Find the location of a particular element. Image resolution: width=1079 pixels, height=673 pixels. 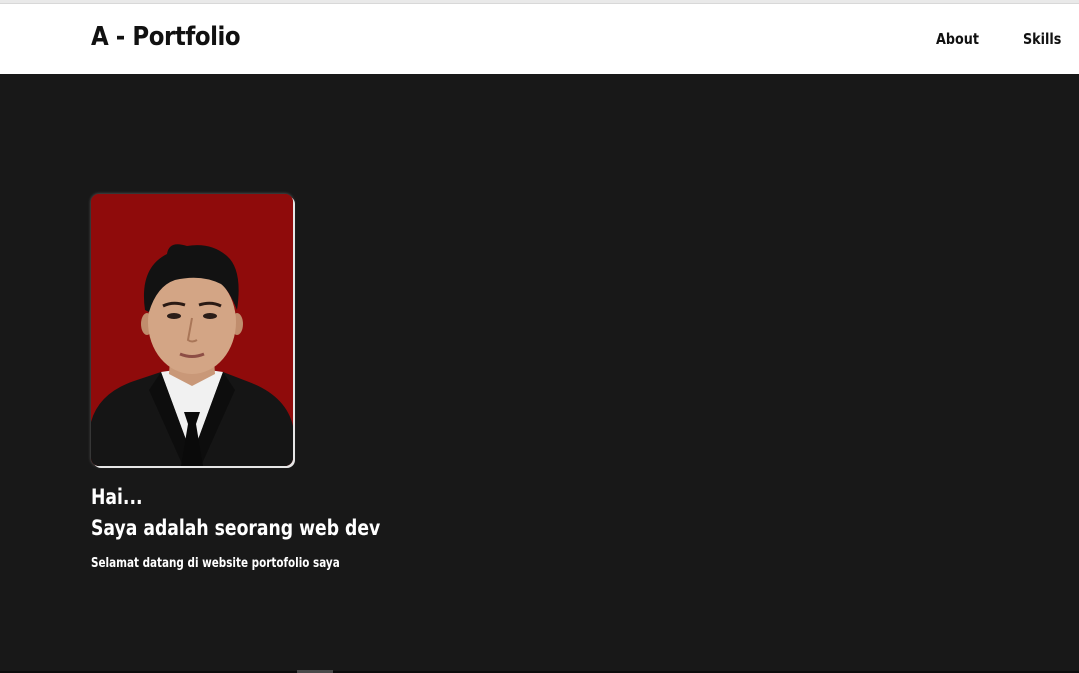

brand-logo: A - Portfolio is located at coordinates (166, 37).